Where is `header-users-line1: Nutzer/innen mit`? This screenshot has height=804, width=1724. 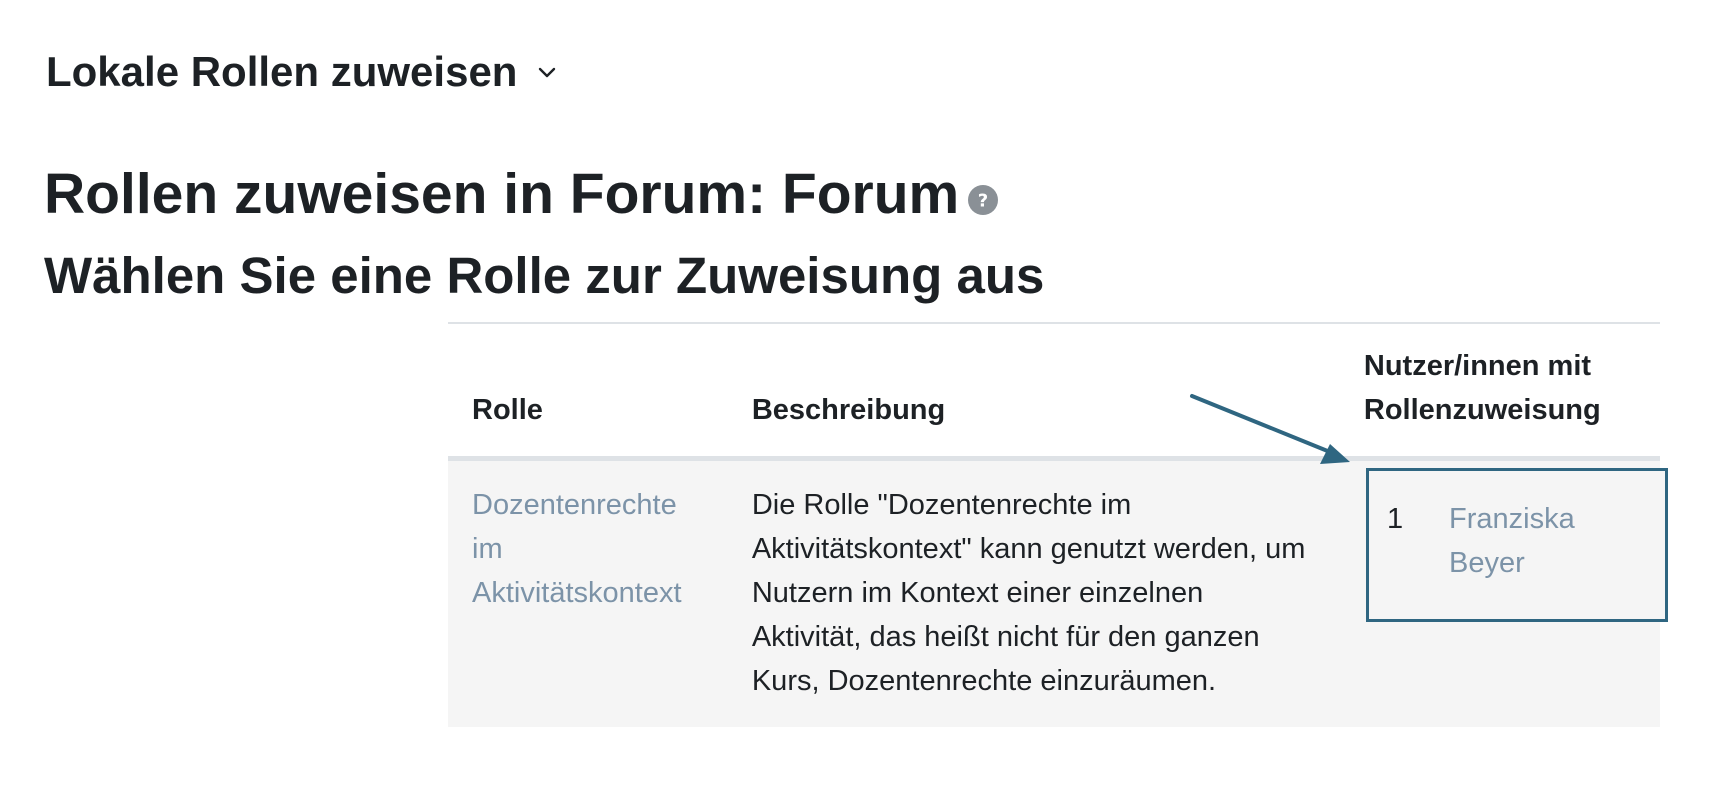 header-users-line1: Nutzer/innen mit is located at coordinates (1477, 366).